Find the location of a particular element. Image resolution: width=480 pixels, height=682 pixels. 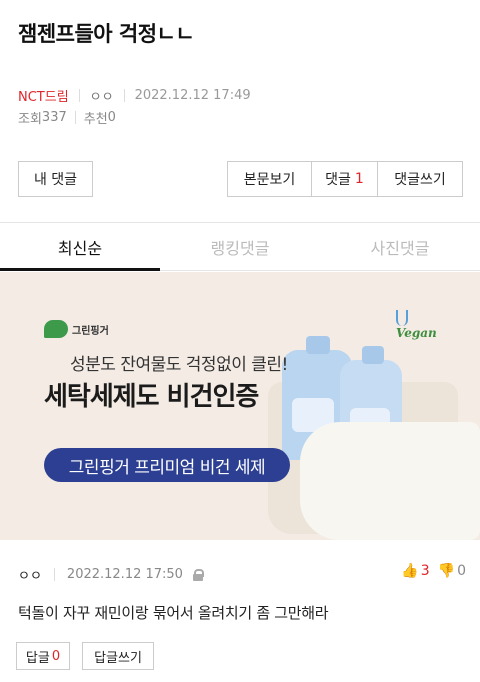

reply-count-button: 답글 0 is located at coordinates (43, 656).